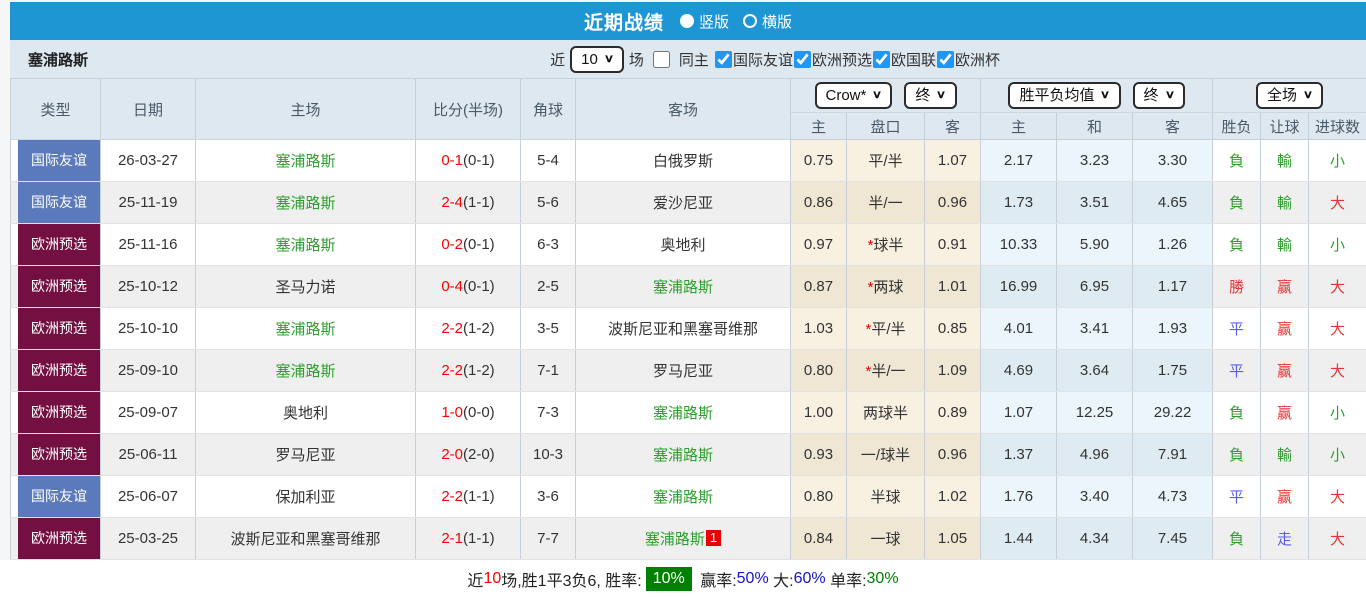 The height and width of the screenshot is (597, 1366). What do you see at coordinates (59, 496) in the screenshot?
I see `match-type-badge: 国际友谊` at bounding box center [59, 496].